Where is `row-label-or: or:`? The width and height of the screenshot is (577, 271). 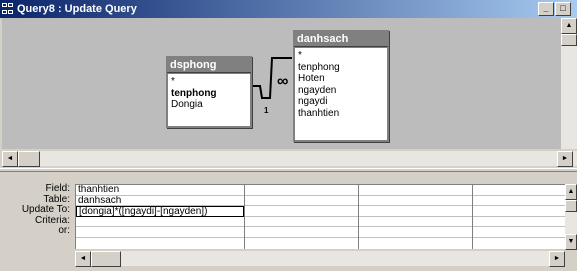
row-label-or: or: is located at coordinates (64, 230).